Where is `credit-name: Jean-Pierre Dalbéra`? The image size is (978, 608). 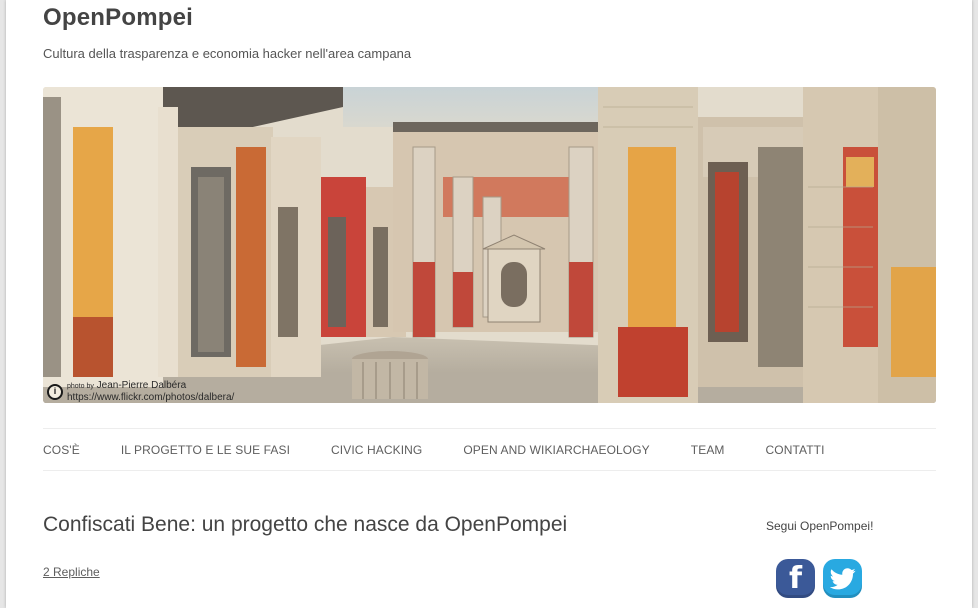
credit-name: Jean-Pierre Dalbéra is located at coordinates (141, 385).